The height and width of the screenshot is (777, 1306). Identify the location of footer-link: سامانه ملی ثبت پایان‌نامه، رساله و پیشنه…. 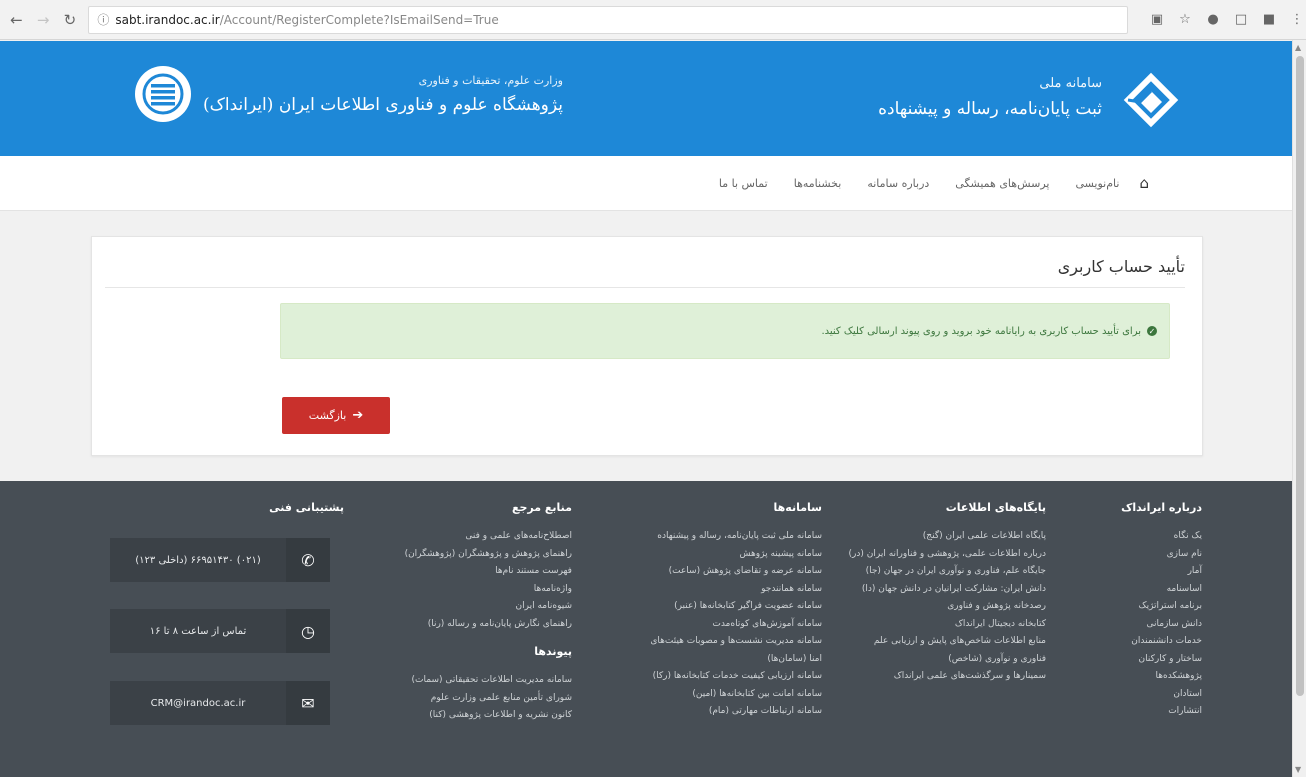
(736, 537).